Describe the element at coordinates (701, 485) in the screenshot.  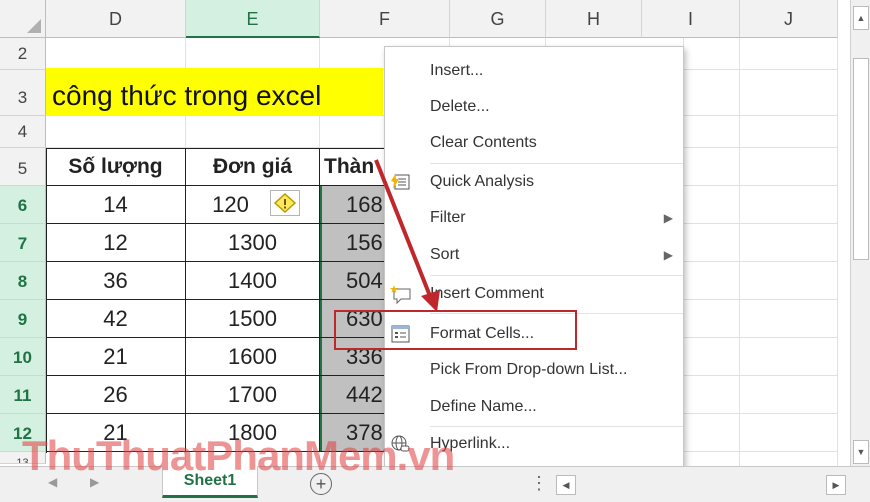
I see `horizontal-scrollbar: ◀ ▶` at that location.